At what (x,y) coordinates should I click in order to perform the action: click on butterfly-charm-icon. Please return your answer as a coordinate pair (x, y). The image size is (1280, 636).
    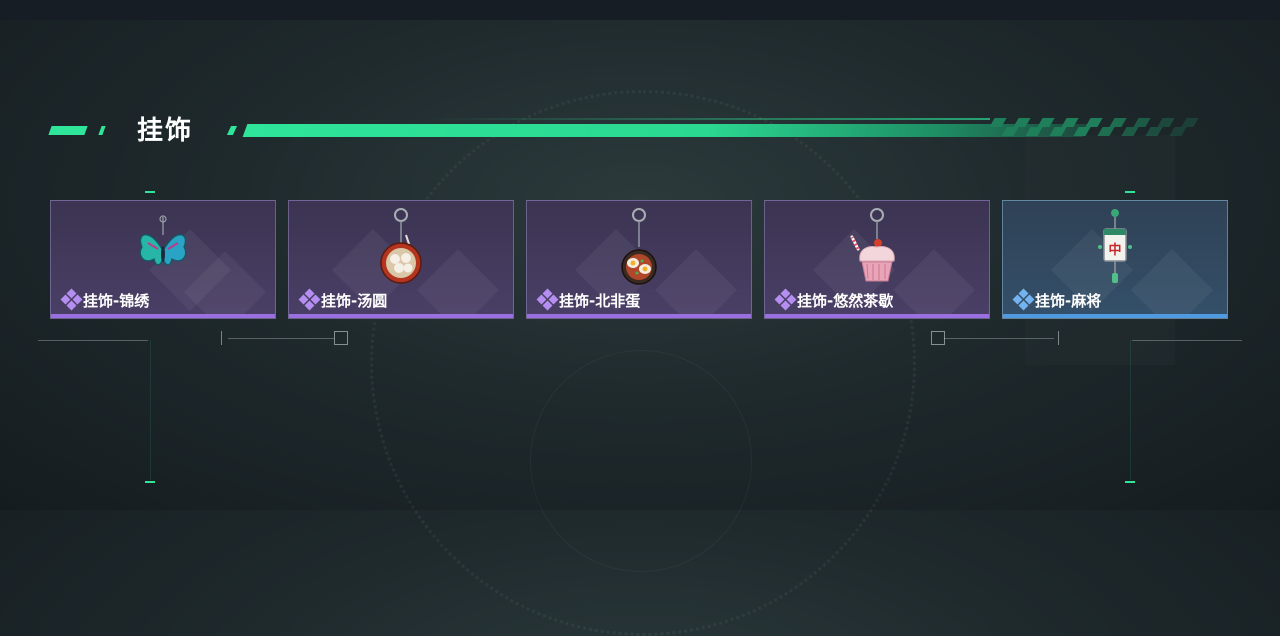
    Looking at the image, I should click on (163, 240).